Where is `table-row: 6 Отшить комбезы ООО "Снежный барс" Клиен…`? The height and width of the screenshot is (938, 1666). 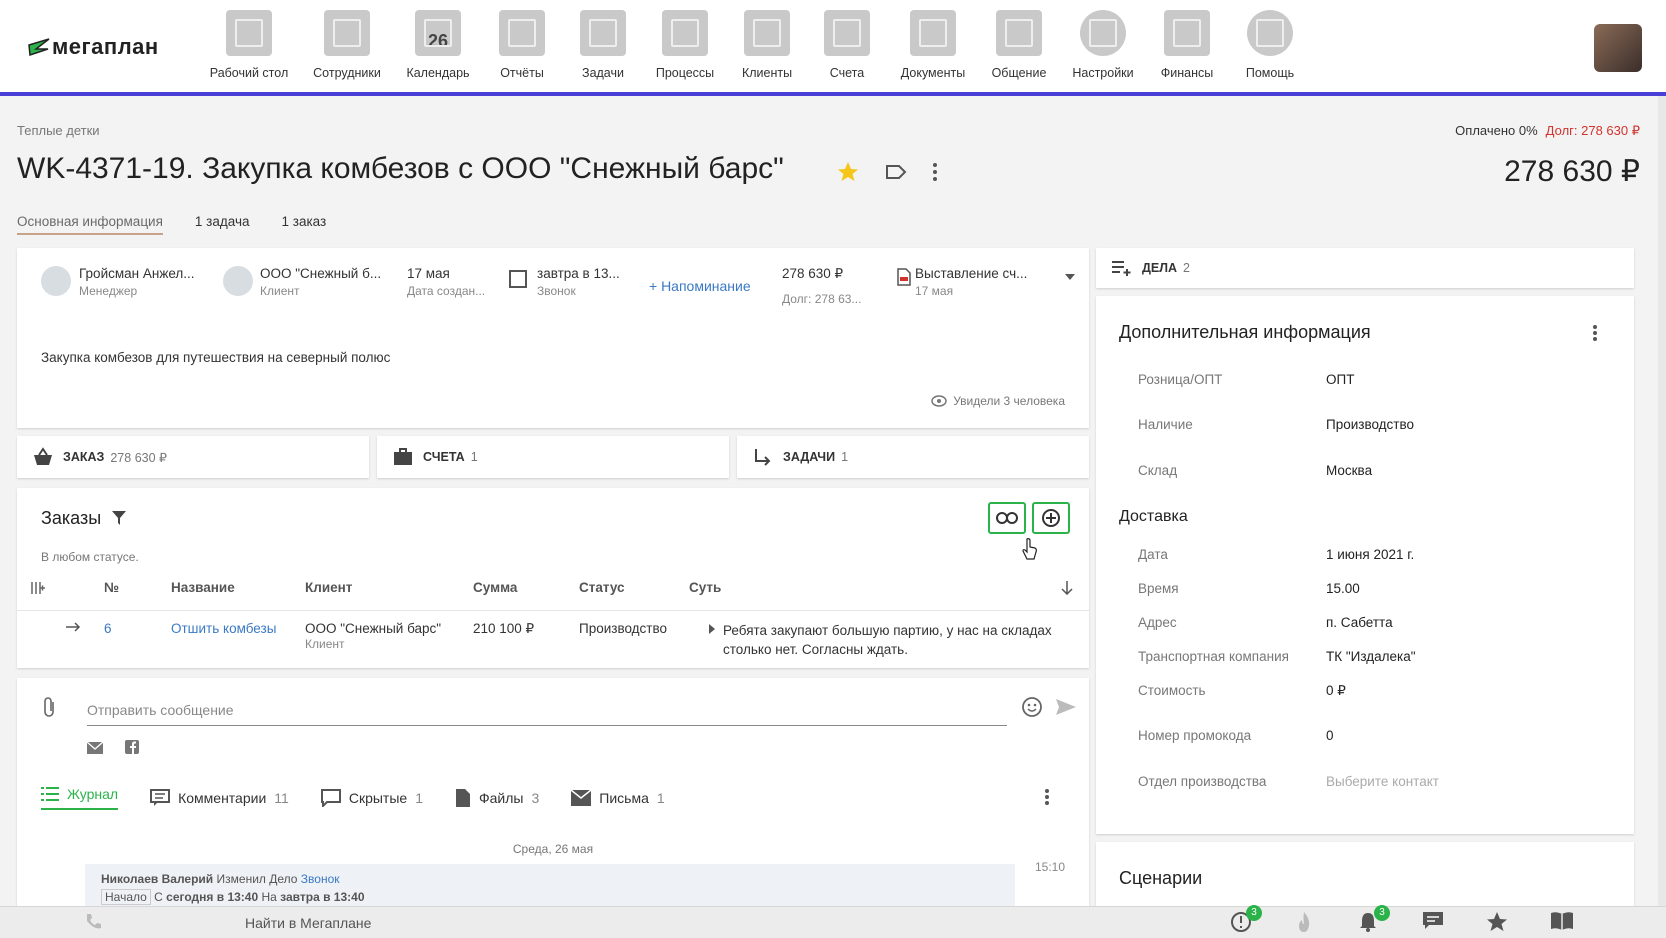 table-row: 6 Отшить комбезы ООО "Снежный барс" Клиен… is located at coordinates (553, 638).